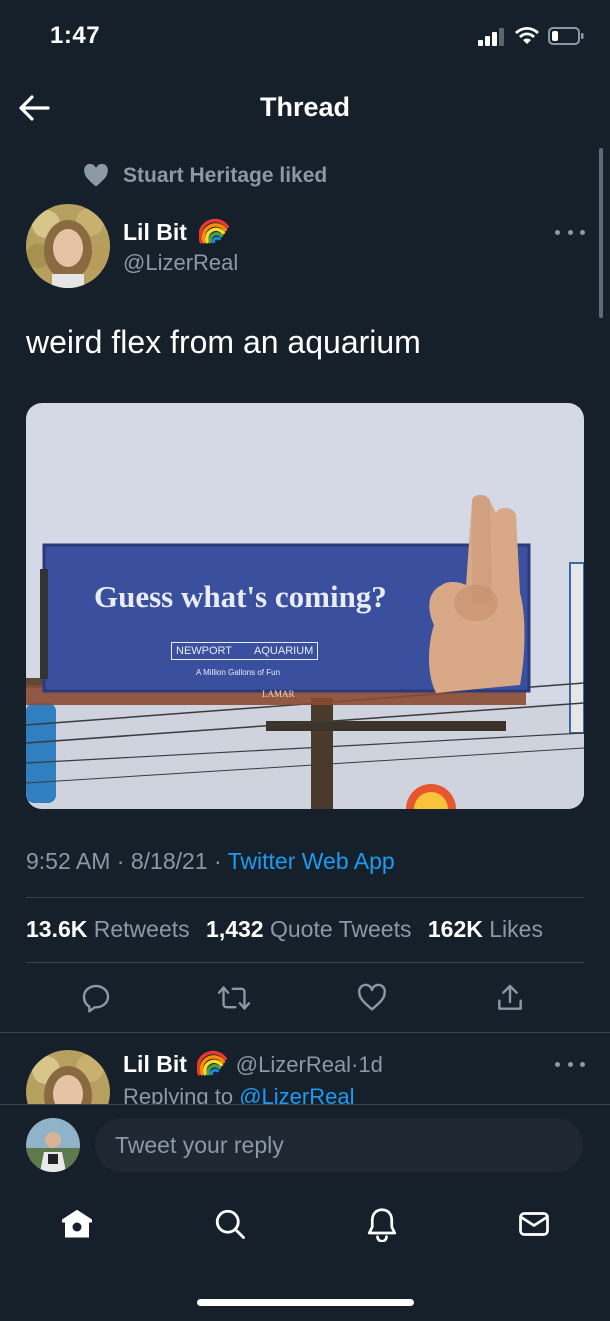 Image resolution: width=610 pixels, height=1321 pixels. What do you see at coordinates (96, 175) in the screenshot?
I see `heart-icon` at bounding box center [96, 175].